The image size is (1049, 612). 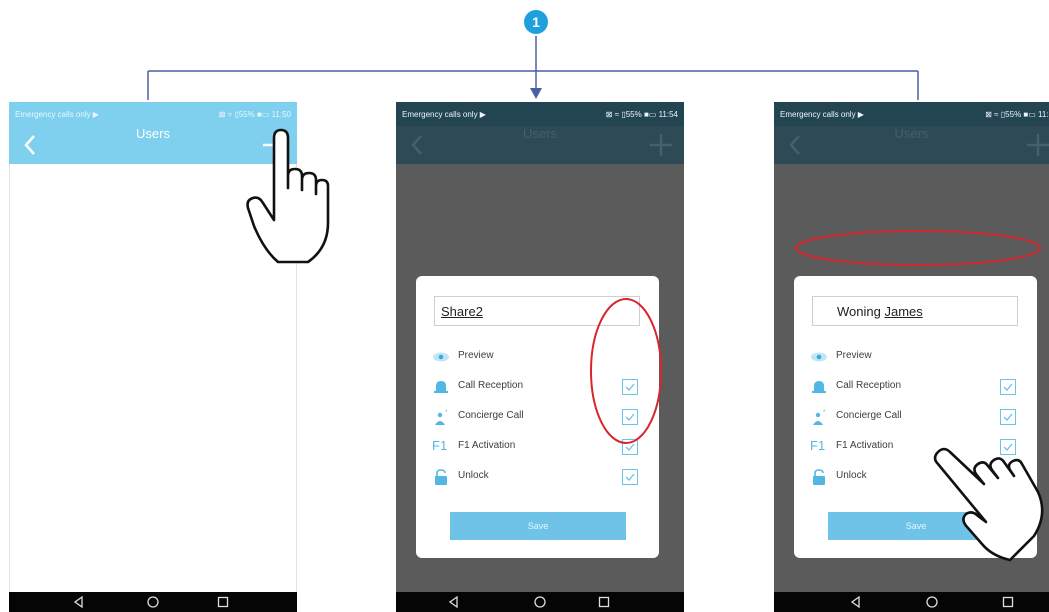 I want to click on arrow-down-icon, so click(x=536, y=93).